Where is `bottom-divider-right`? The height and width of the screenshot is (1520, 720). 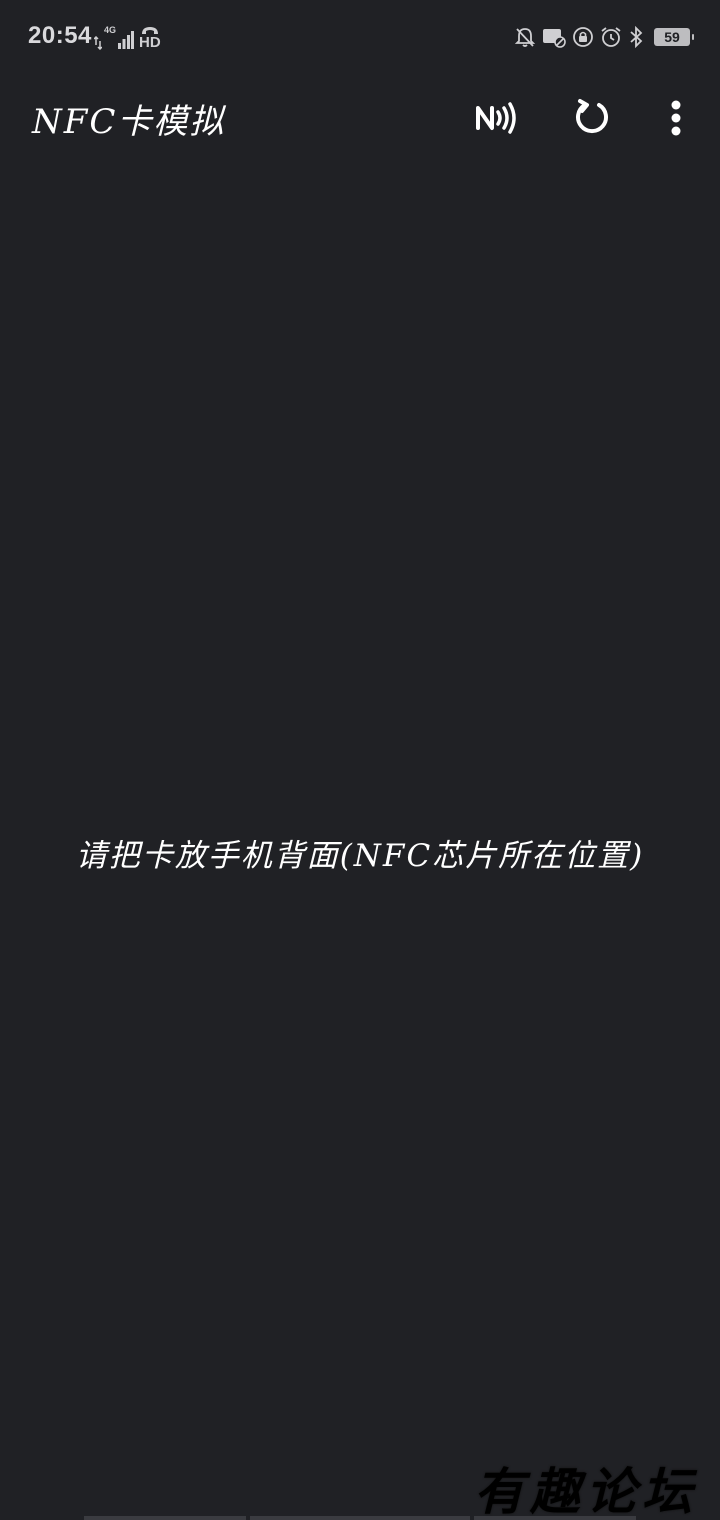 bottom-divider-right is located at coordinates (555, 1518).